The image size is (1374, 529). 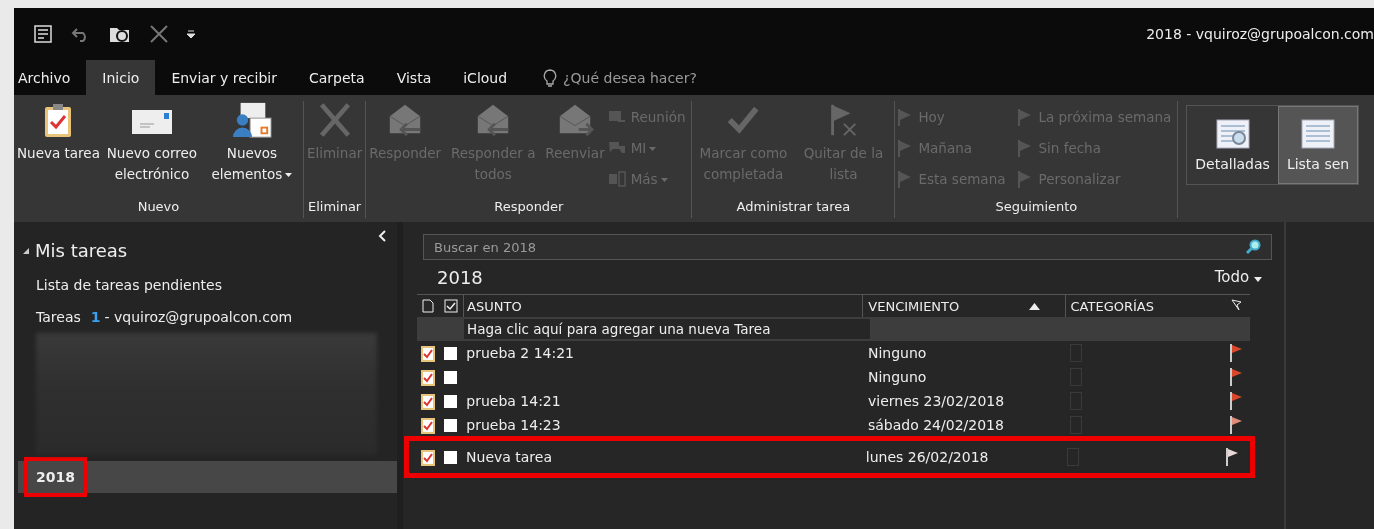 What do you see at coordinates (520, 353) in the screenshot?
I see `task-subject: prueba 2 14:21` at bounding box center [520, 353].